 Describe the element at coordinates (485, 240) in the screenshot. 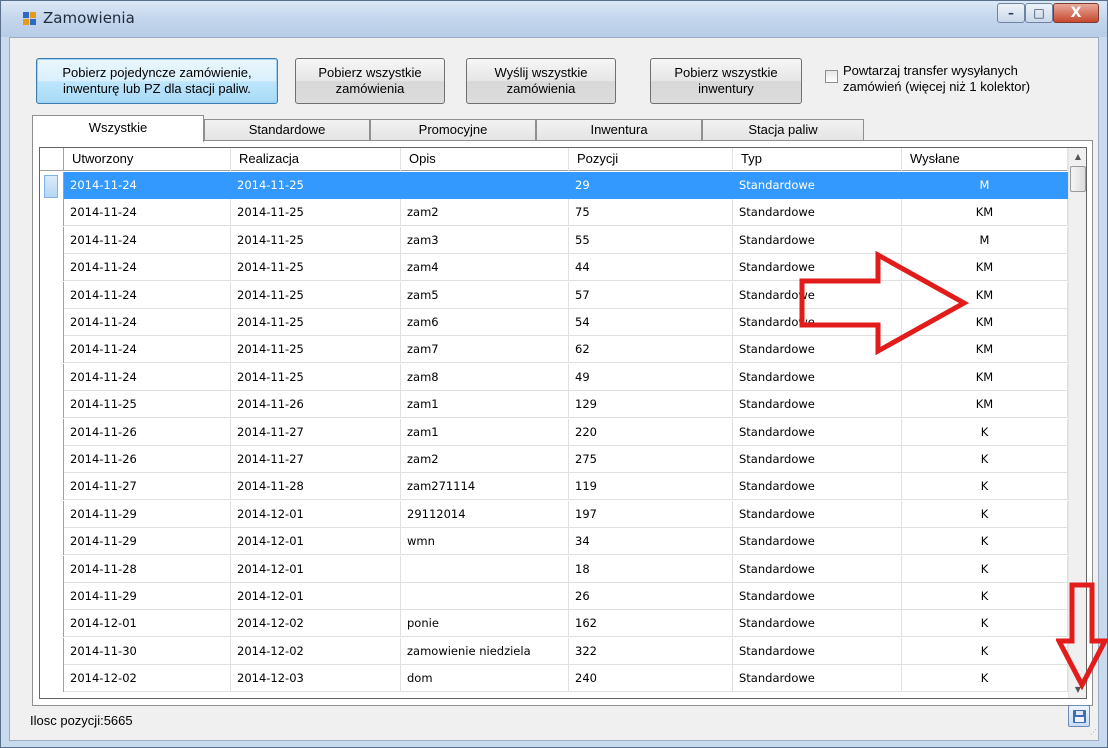

I see `cell-opis: zam3` at that location.